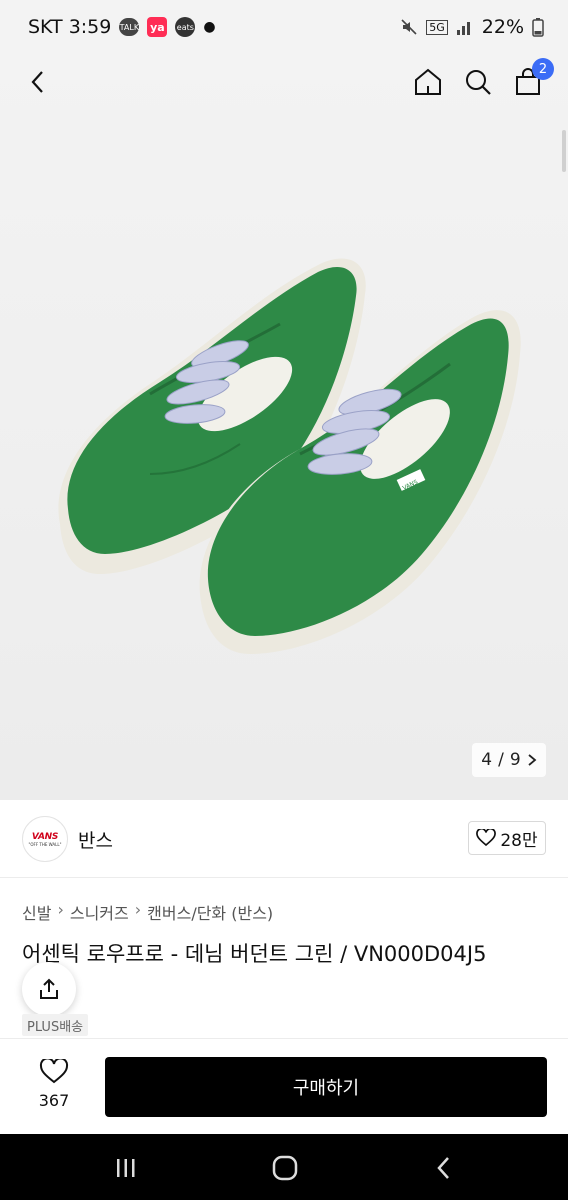  Describe the element at coordinates (502, 27) in the screenshot. I see `battery-percent: 22%` at that location.